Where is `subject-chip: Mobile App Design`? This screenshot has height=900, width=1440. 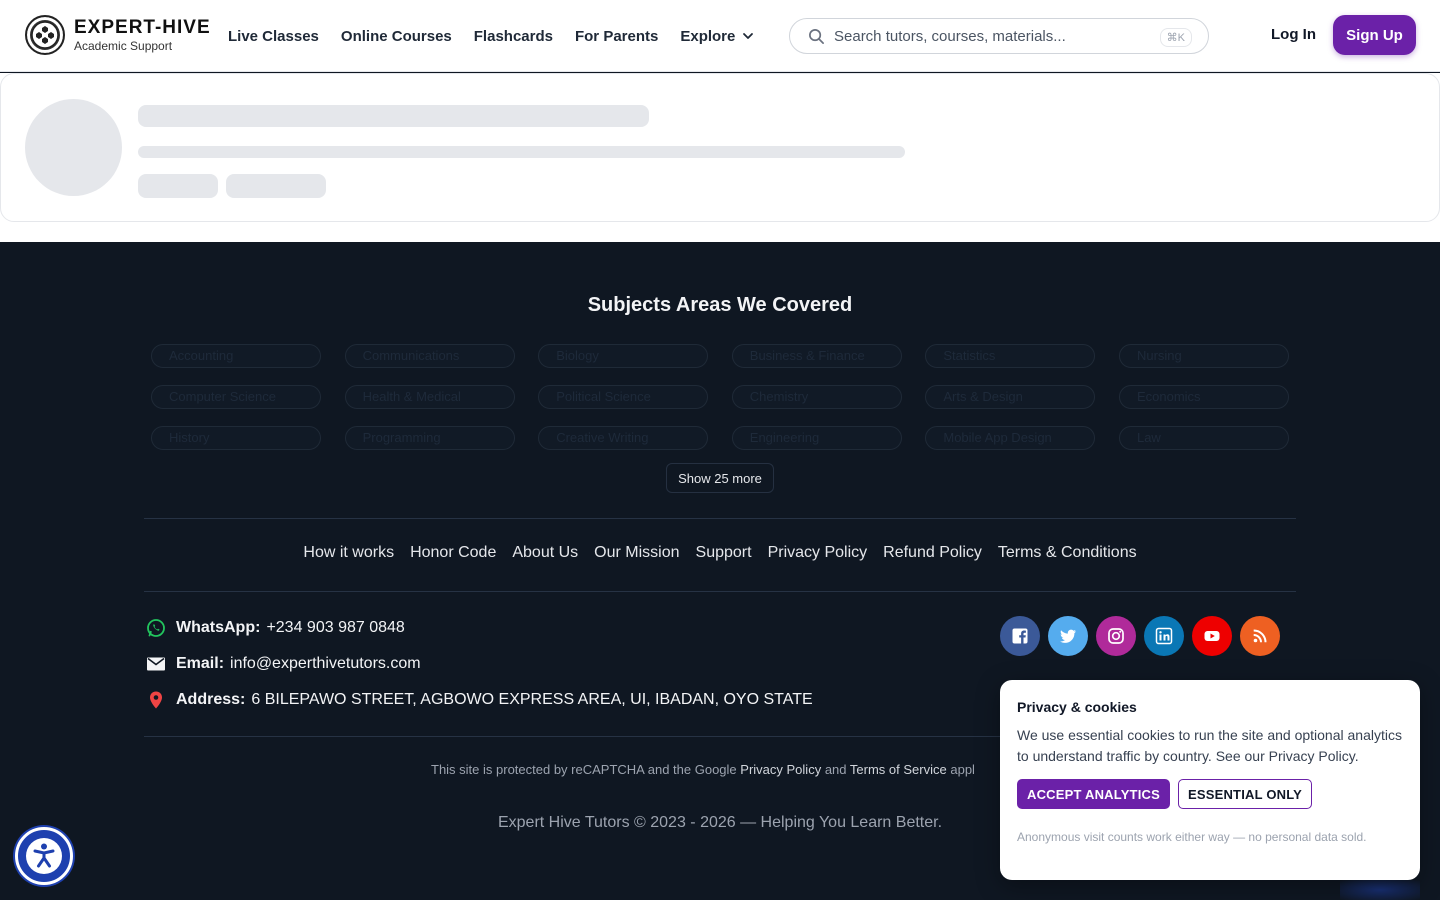
subject-chip: Mobile App Design is located at coordinates (1010, 438).